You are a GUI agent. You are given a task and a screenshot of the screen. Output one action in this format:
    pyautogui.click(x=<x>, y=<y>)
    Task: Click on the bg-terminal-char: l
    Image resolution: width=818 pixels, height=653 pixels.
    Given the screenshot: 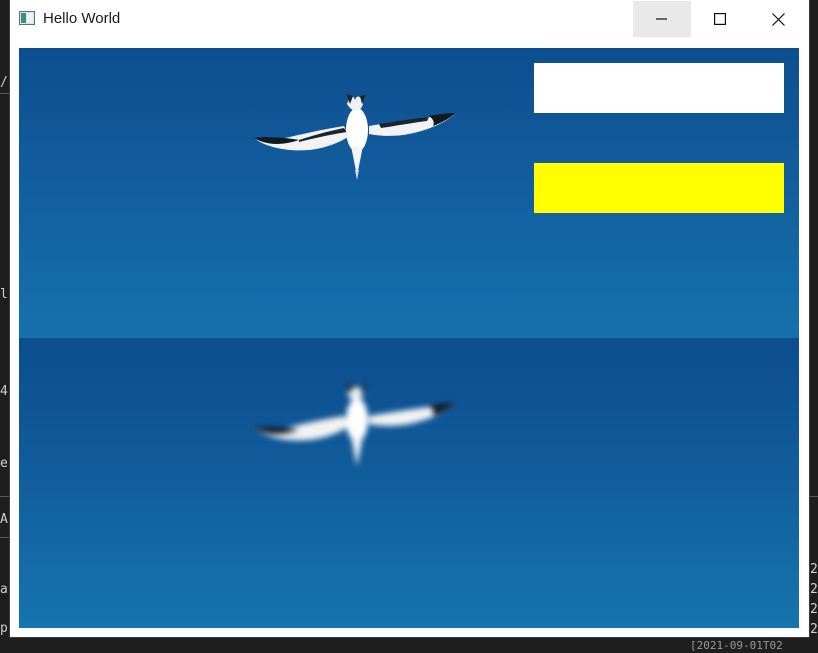 What is the action you would take?
    pyautogui.click(x=4, y=294)
    